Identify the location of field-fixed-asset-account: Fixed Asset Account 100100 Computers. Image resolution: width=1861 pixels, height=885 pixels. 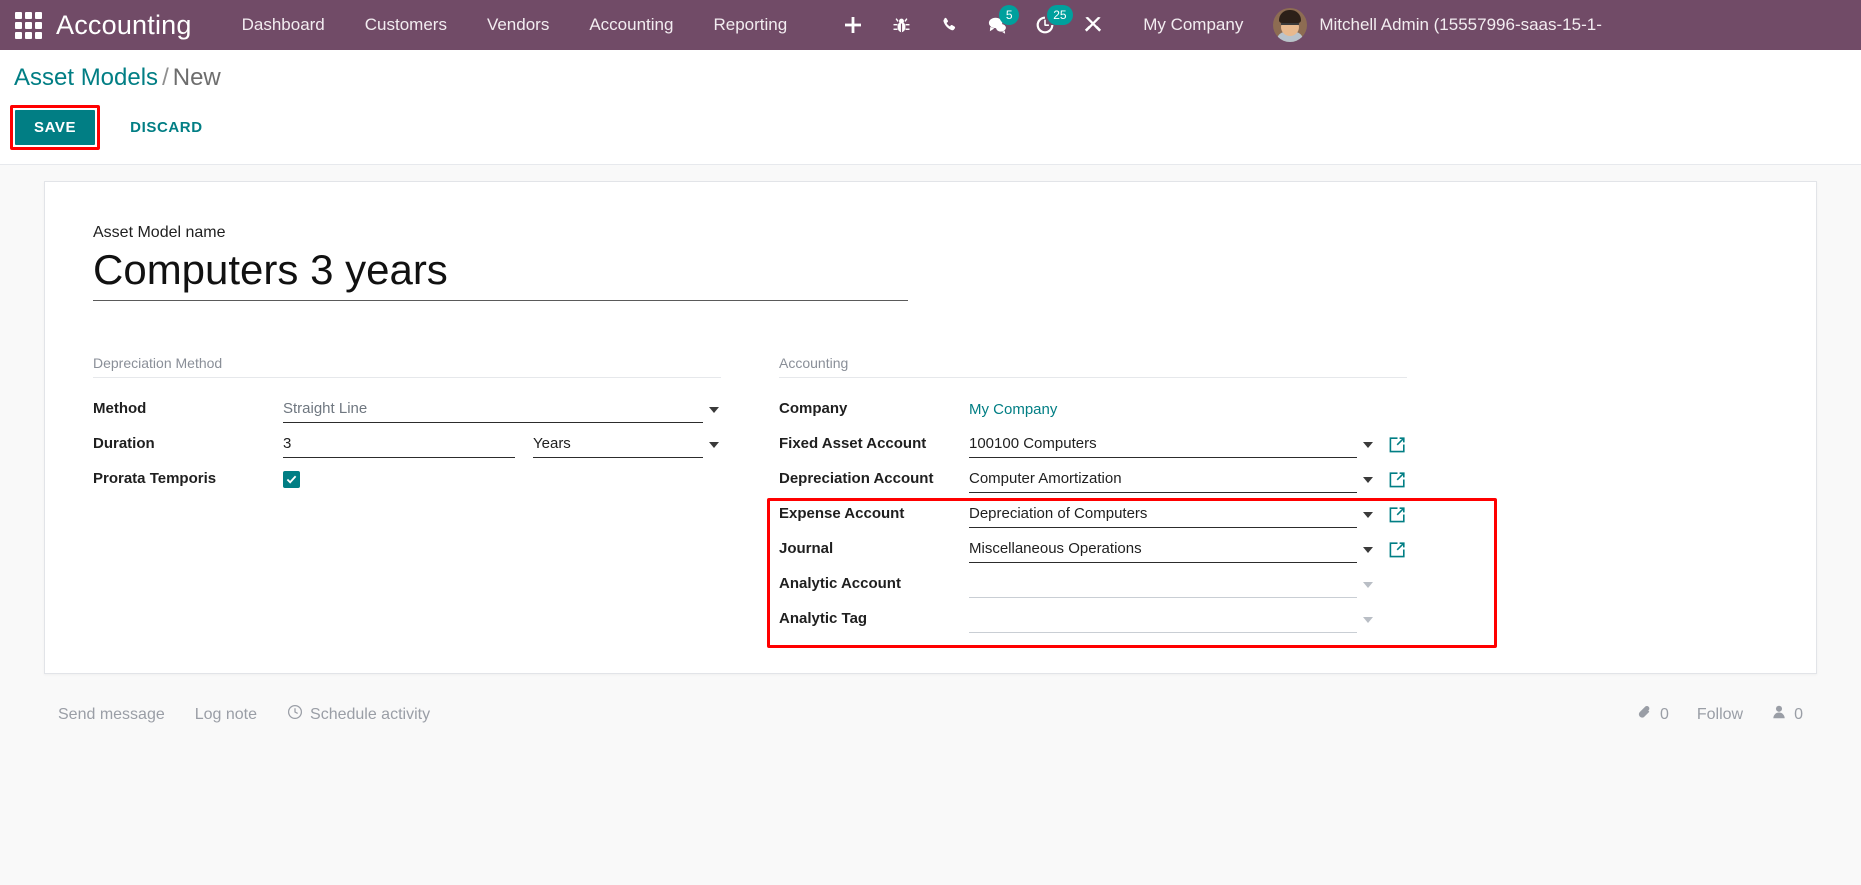
(1093, 440).